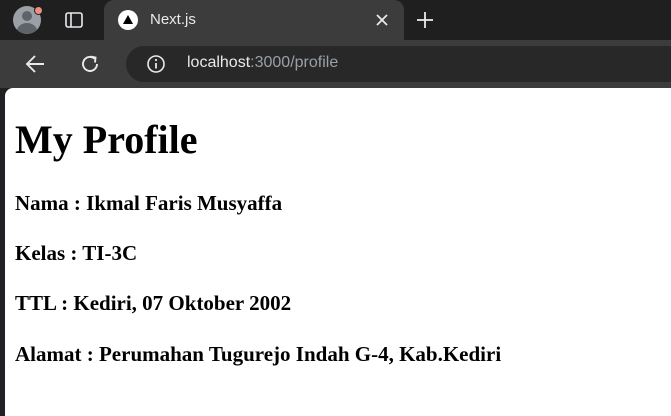 This screenshot has width=671, height=416. What do you see at coordinates (76, 253) in the screenshot?
I see `profile-class: Kelas : TI-3C` at bounding box center [76, 253].